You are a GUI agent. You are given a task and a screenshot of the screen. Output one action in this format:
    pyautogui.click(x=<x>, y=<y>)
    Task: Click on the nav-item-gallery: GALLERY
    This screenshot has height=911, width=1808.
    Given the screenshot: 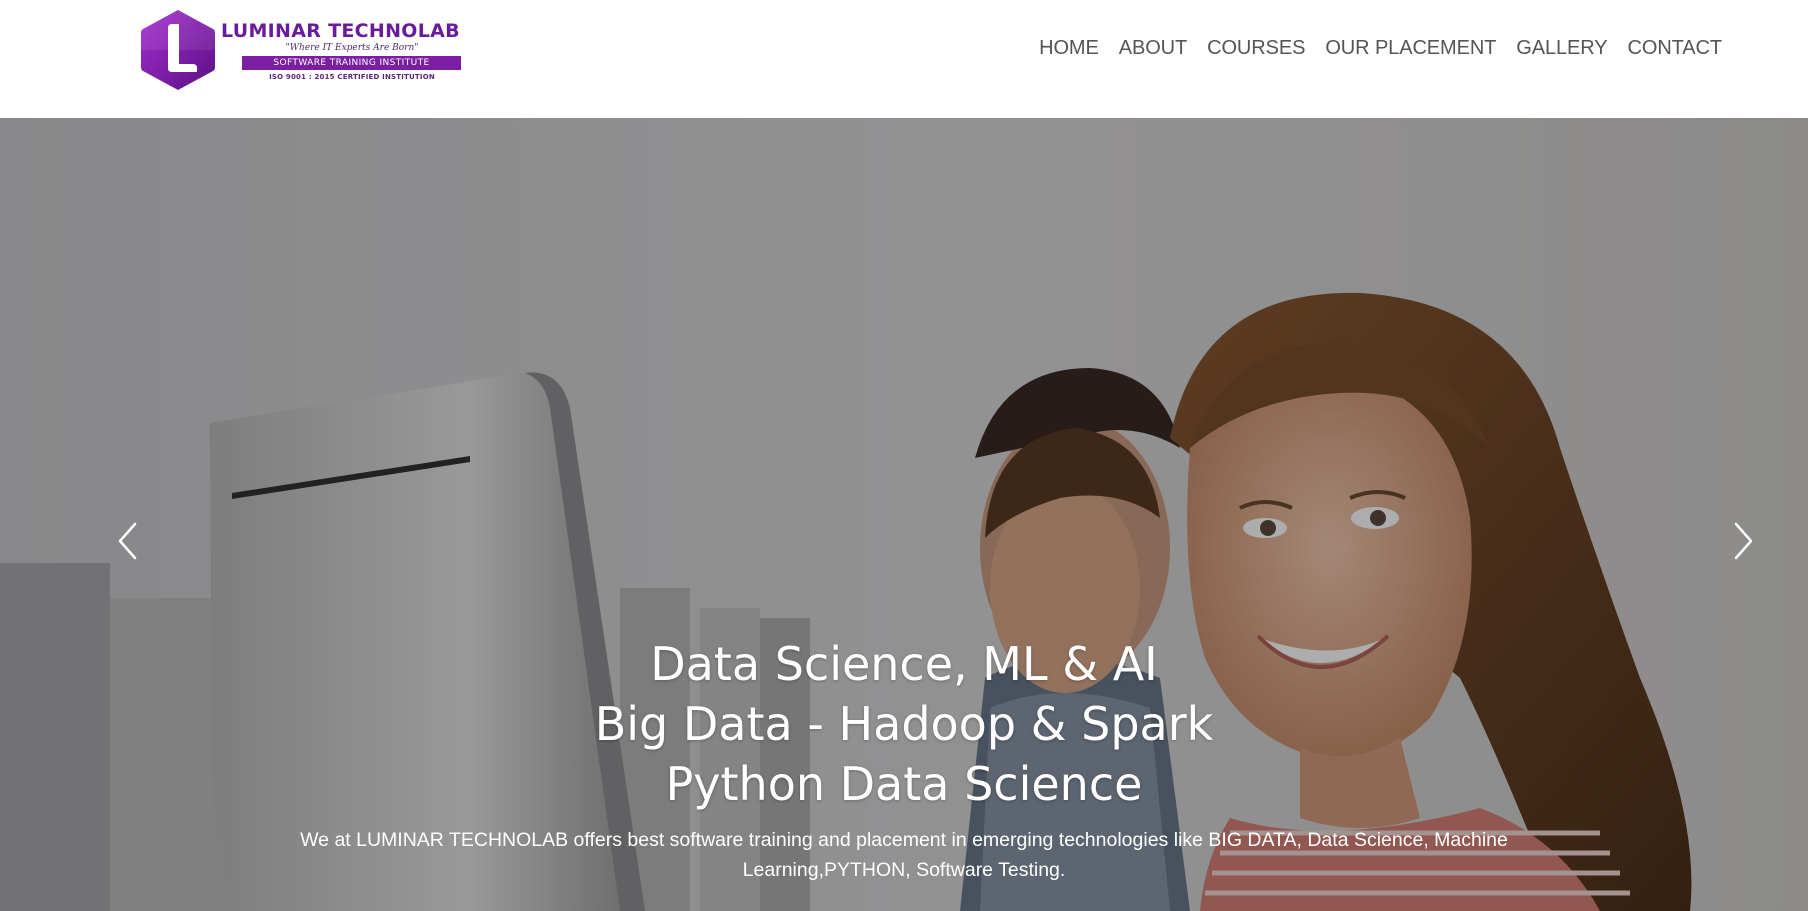 What is the action you would take?
    pyautogui.click(x=1561, y=48)
    